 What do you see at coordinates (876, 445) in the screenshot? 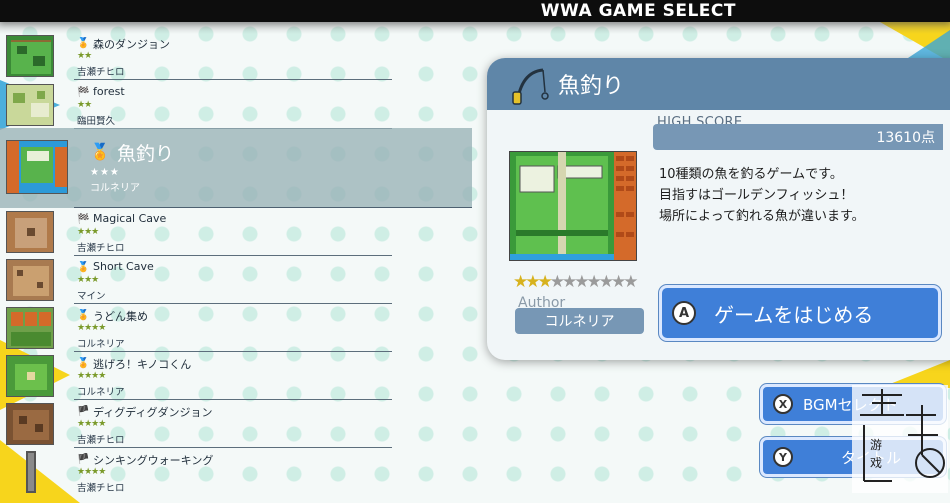
I see `svg-text: 游` at bounding box center [876, 445].